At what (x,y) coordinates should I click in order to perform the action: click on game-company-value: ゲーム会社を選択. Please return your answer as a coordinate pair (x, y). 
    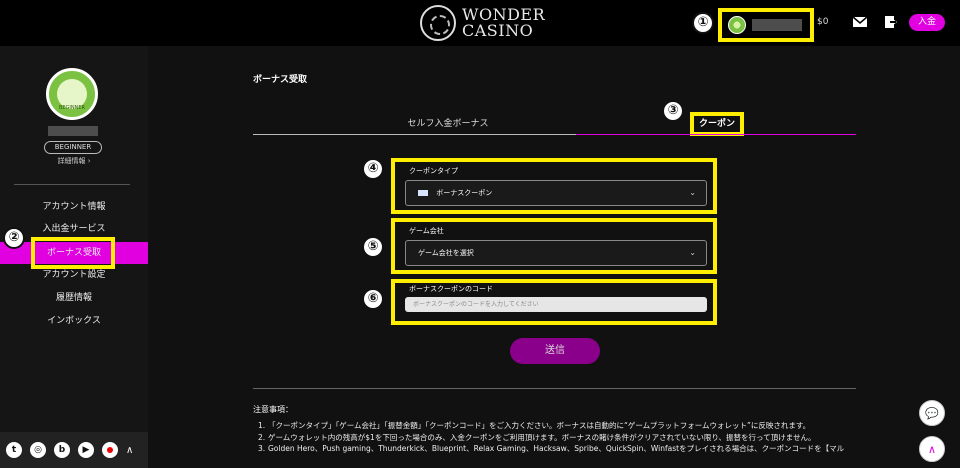
    Looking at the image, I should click on (446, 253).